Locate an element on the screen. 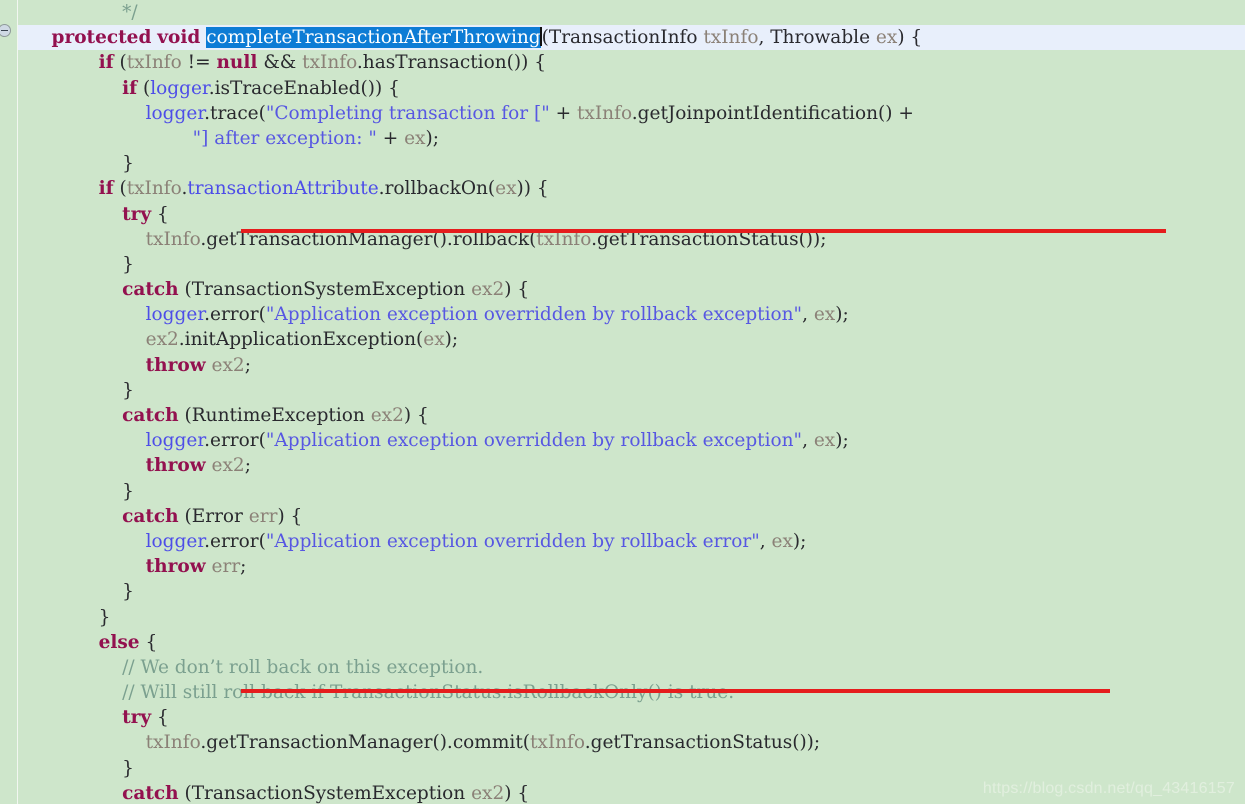 The width and height of the screenshot is (1245, 804). code-line: ex2.initApplicationException(ex); is located at coordinates (631, 339).